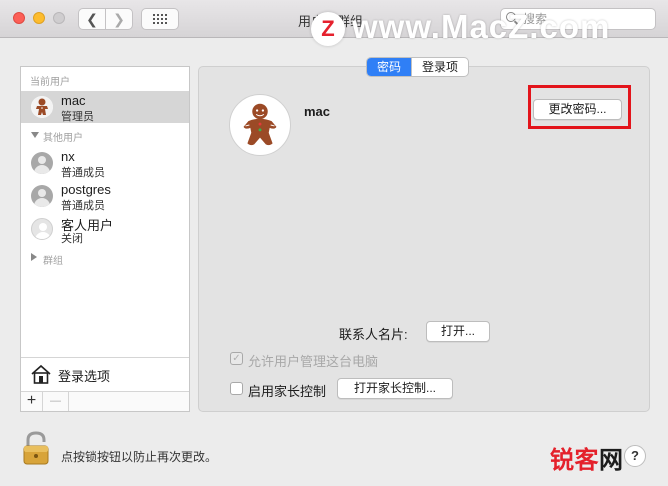  I want to click on lock-hint-text: 点按锁按钮以防止再次更改。, so click(139, 457).